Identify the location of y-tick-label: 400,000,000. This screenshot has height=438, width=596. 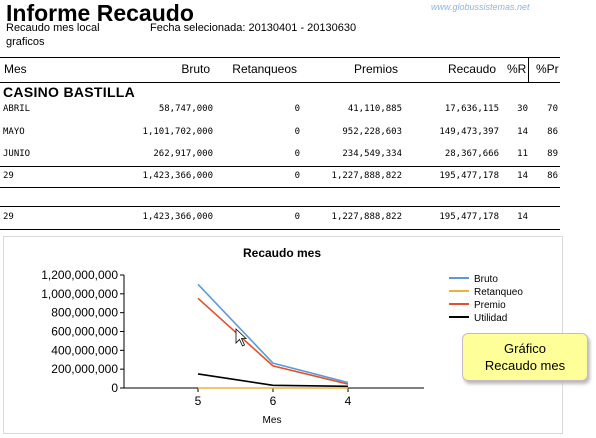
(84, 350).